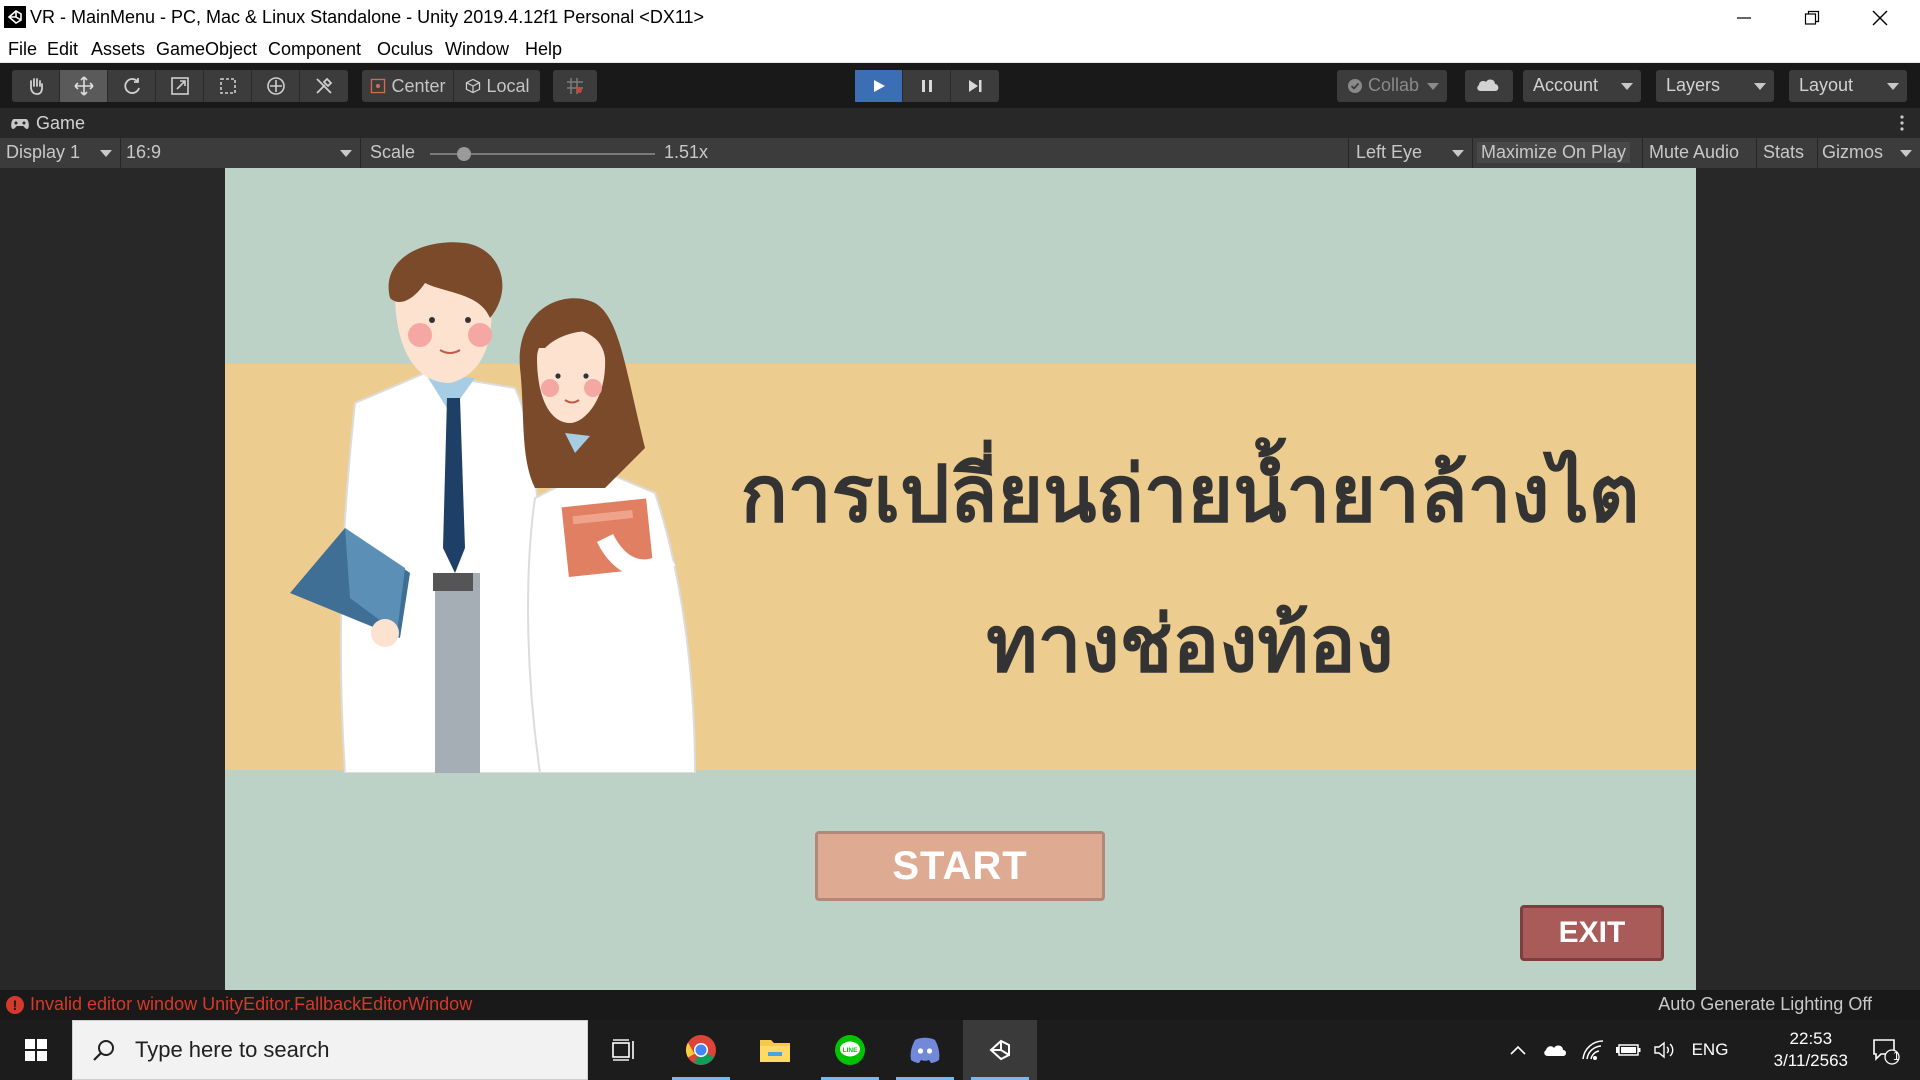 The height and width of the screenshot is (1080, 1920). Describe the element at coordinates (927, 86) in the screenshot. I see `pause-button` at that location.